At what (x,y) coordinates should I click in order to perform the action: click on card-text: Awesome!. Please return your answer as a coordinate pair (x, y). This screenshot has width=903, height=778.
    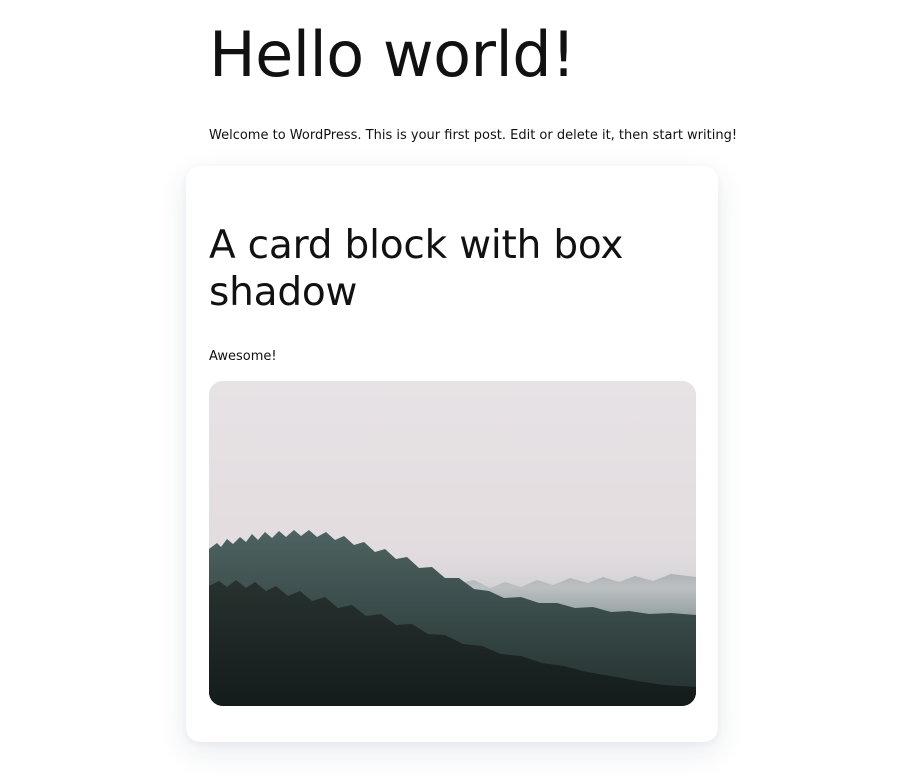
    Looking at the image, I should click on (243, 356).